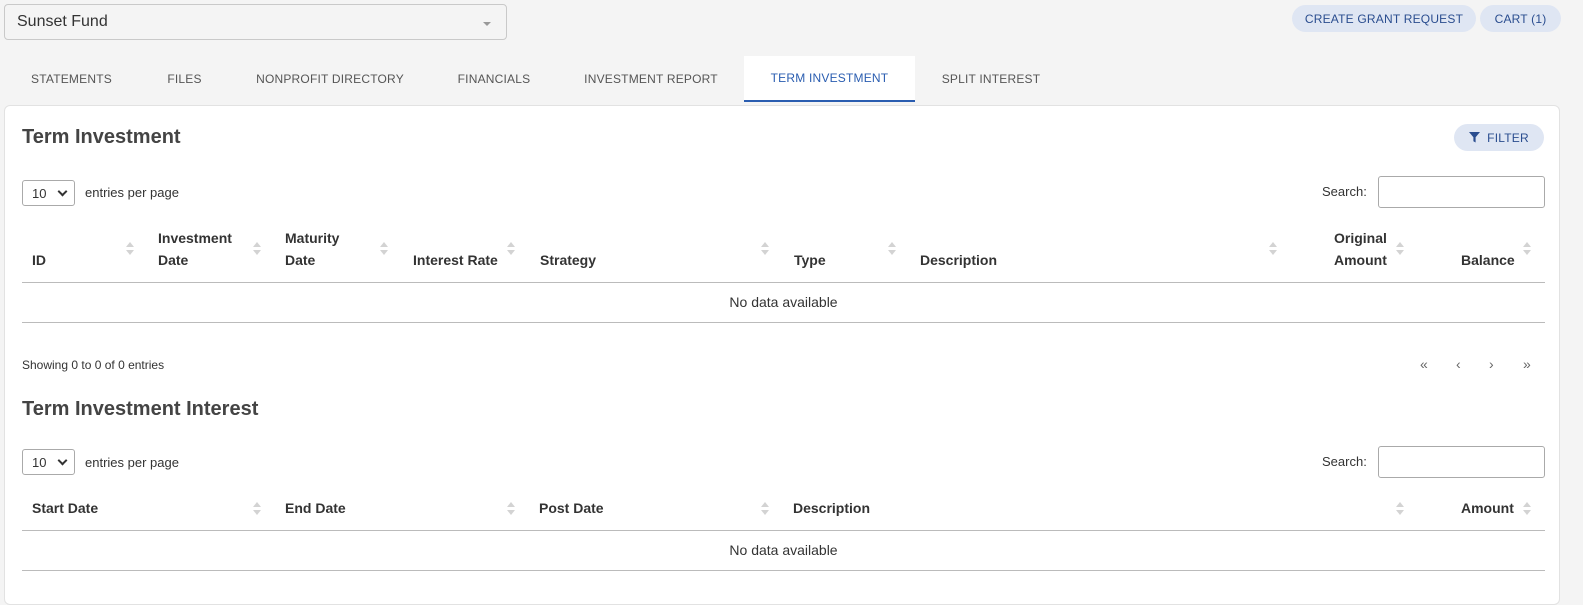 This screenshot has height=605, width=1583. Describe the element at coordinates (48, 193) in the screenshot. I see `entries-per-page-select: 10` at that location.